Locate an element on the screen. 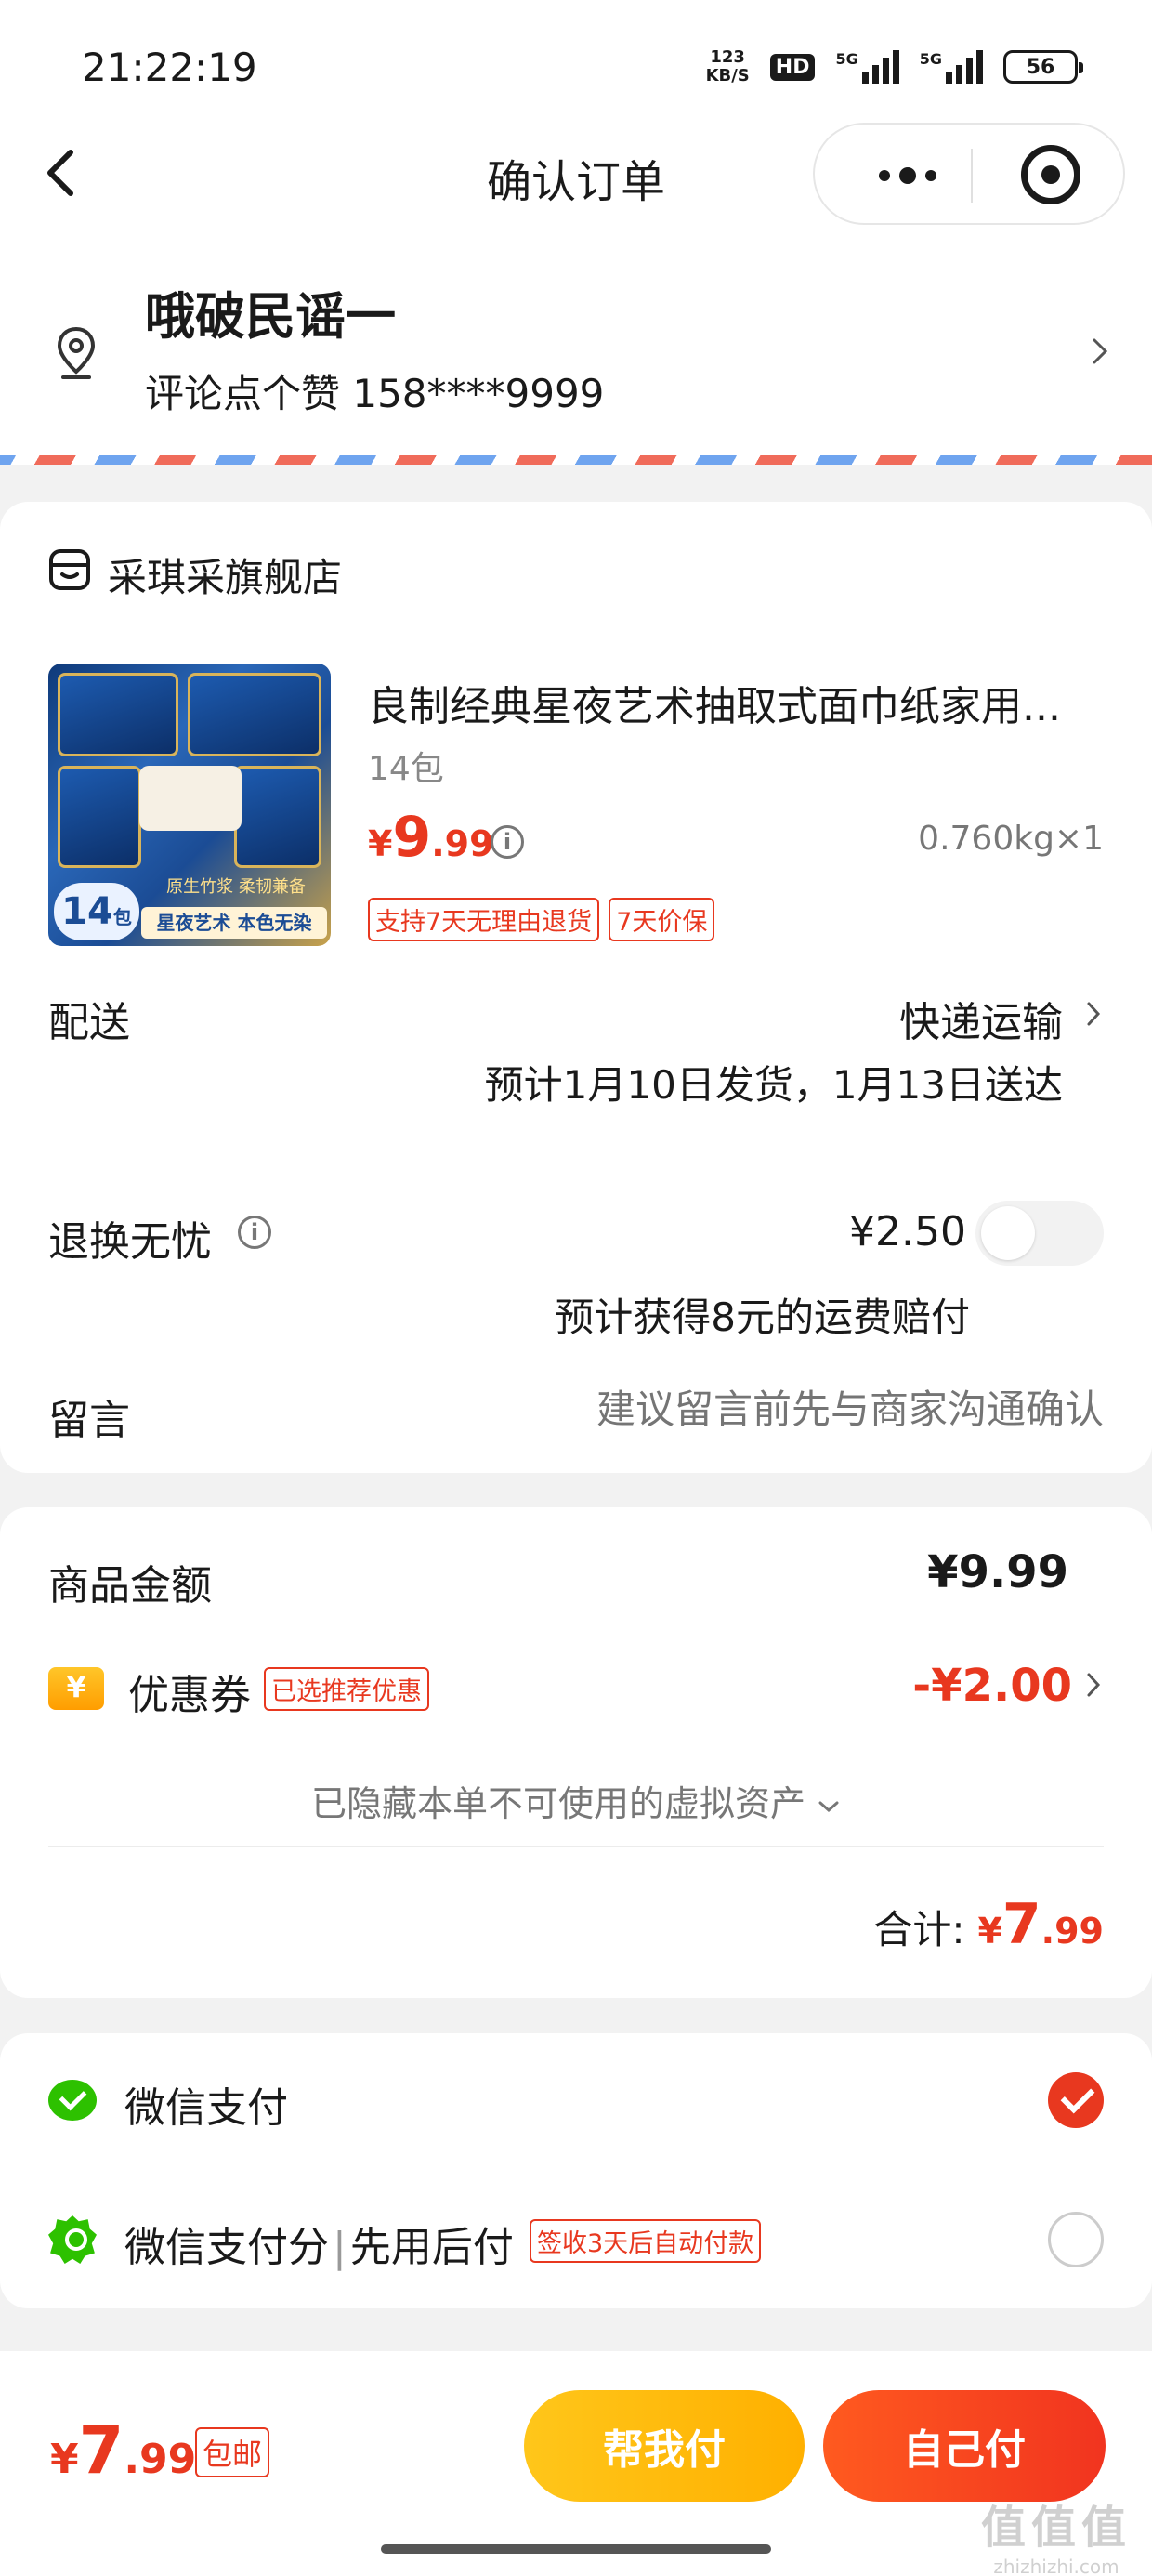 This screenshot has height=2576, width=1152. tag-7day-return: 支持7天无理由退货 is located at coordinates (484, 919).